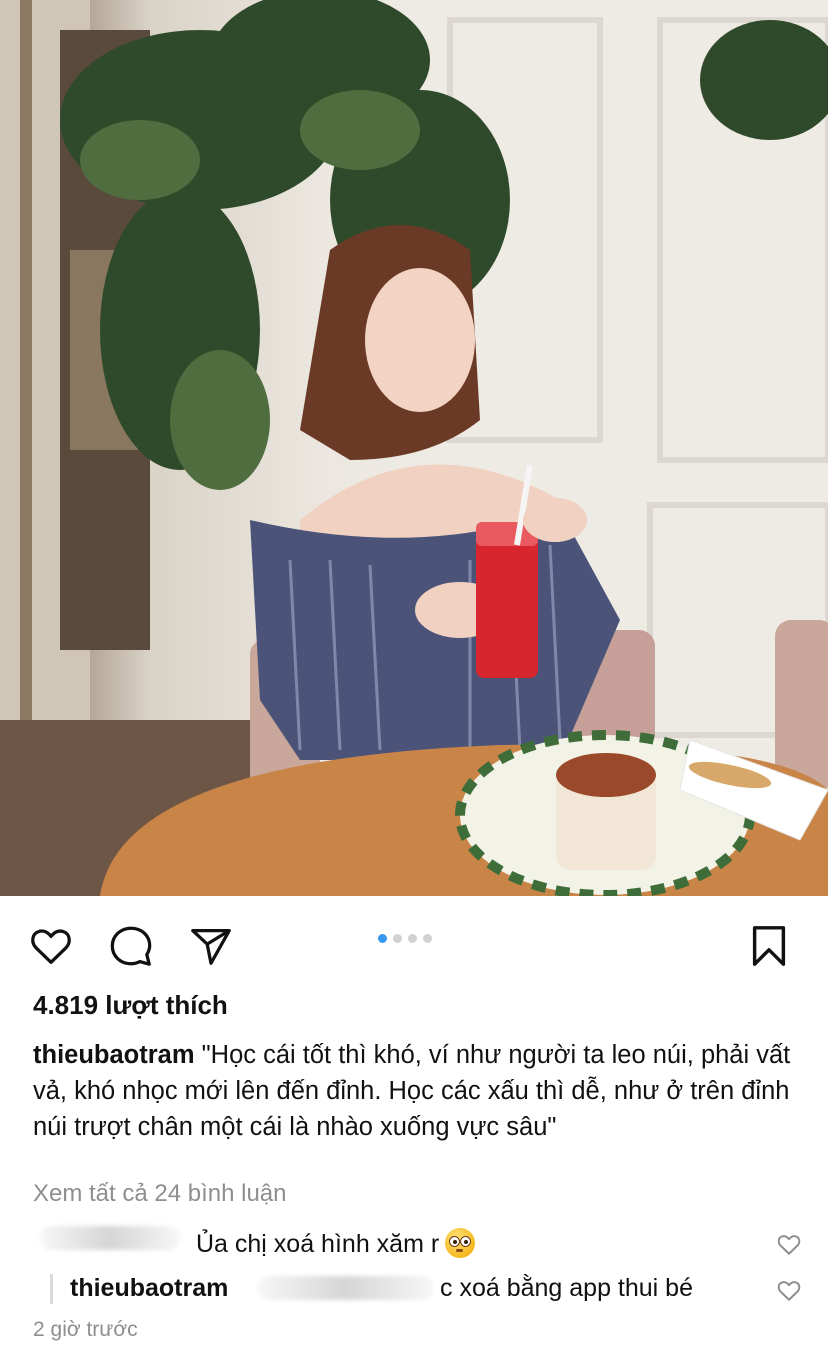 This screenshot has height=1372, width=828. I want to click on heart-outline-icon, so click(51, 946).